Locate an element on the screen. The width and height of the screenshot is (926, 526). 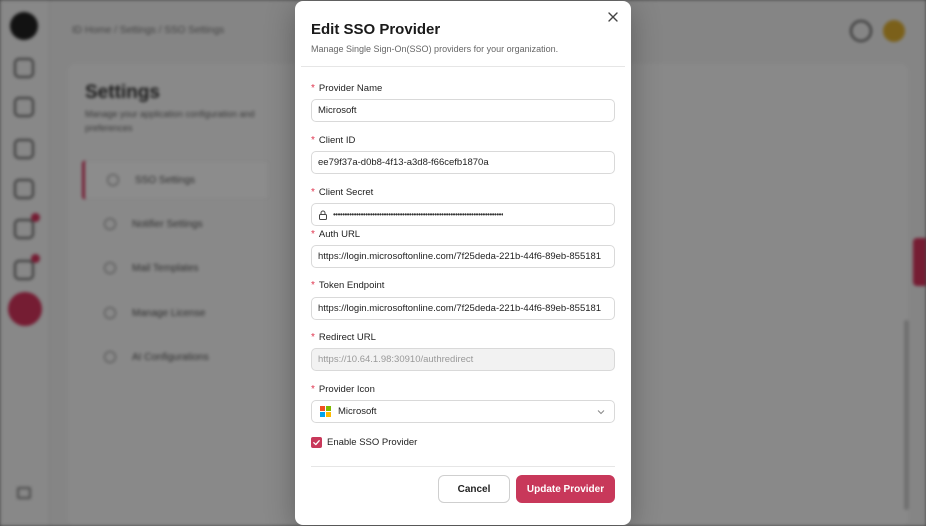
token-endpoint-label: * Token Endpoint is located at coordinates (347, 285).